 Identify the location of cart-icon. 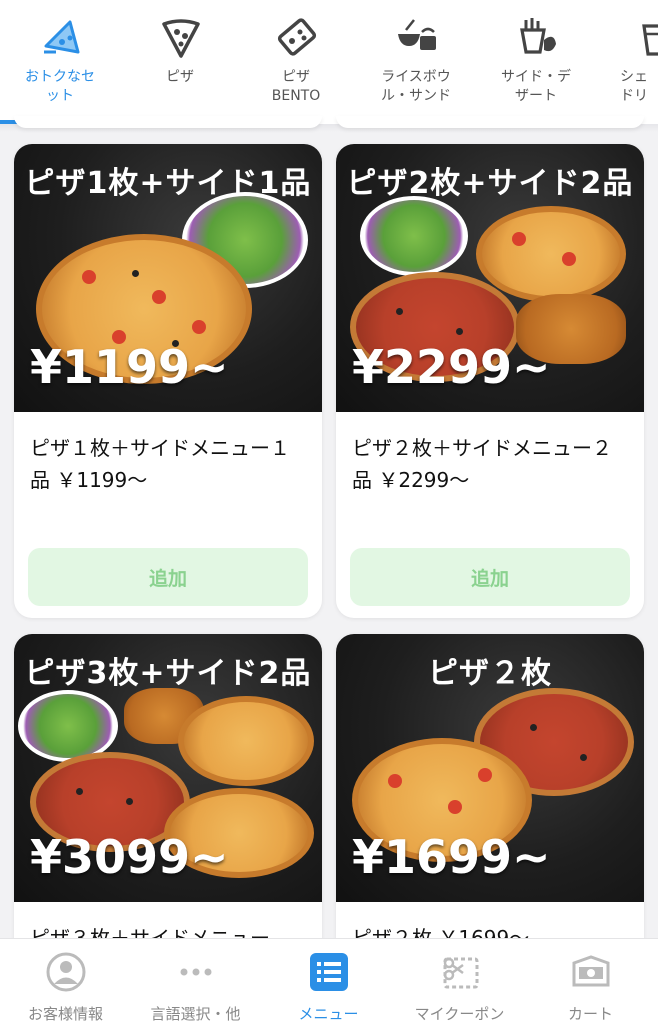
(591, 971).